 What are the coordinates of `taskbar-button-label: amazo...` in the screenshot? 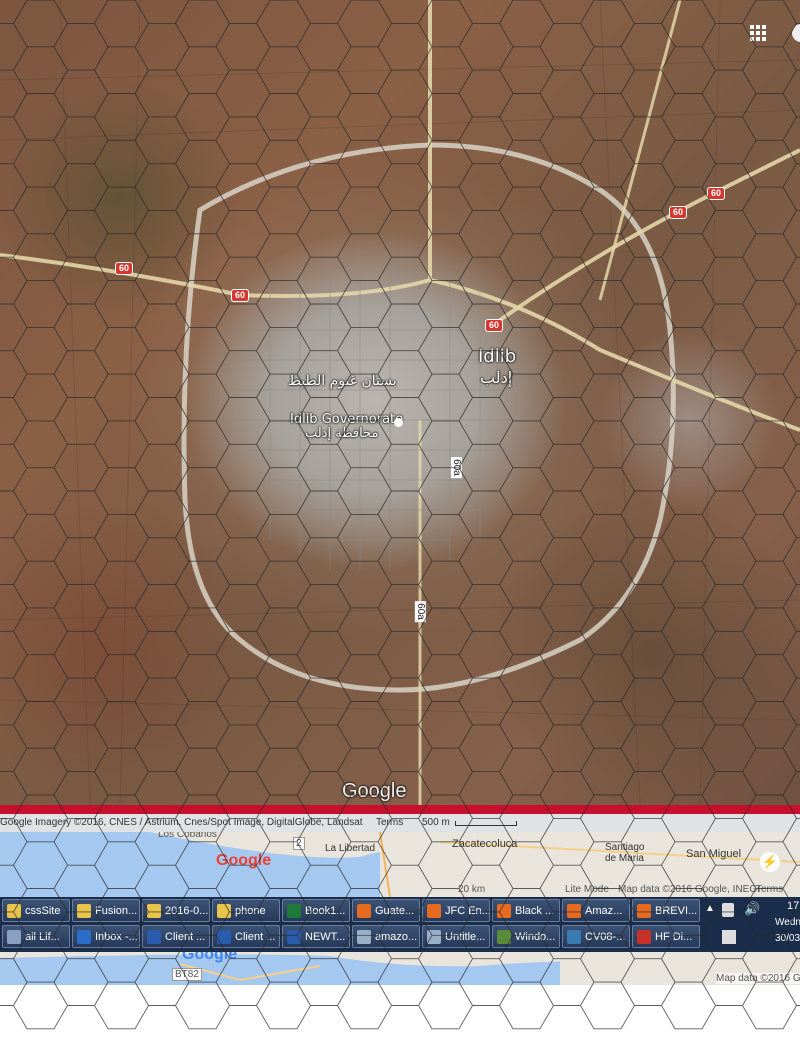 It's located at (396, 937).